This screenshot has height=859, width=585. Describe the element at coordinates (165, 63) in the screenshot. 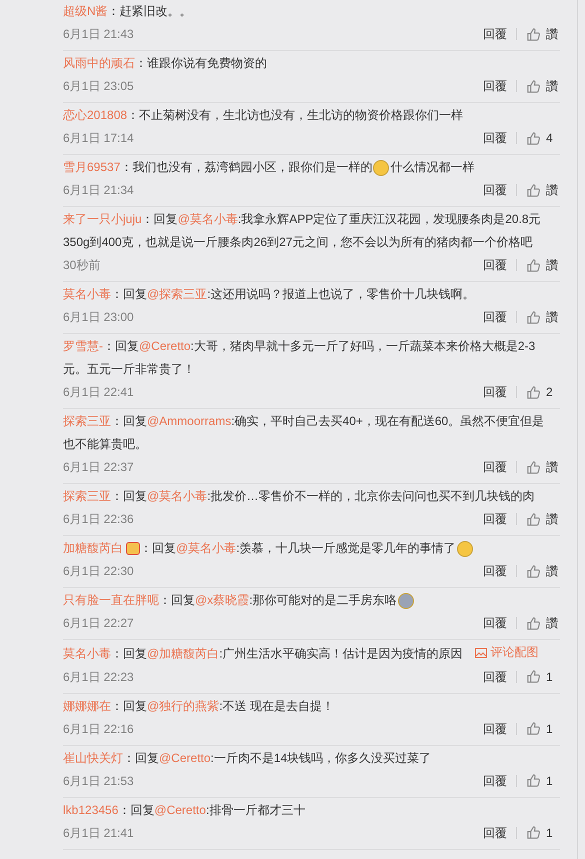

I see `comment-text: 风雨中的顽石：谁跟你说有免费物资的` at that location.